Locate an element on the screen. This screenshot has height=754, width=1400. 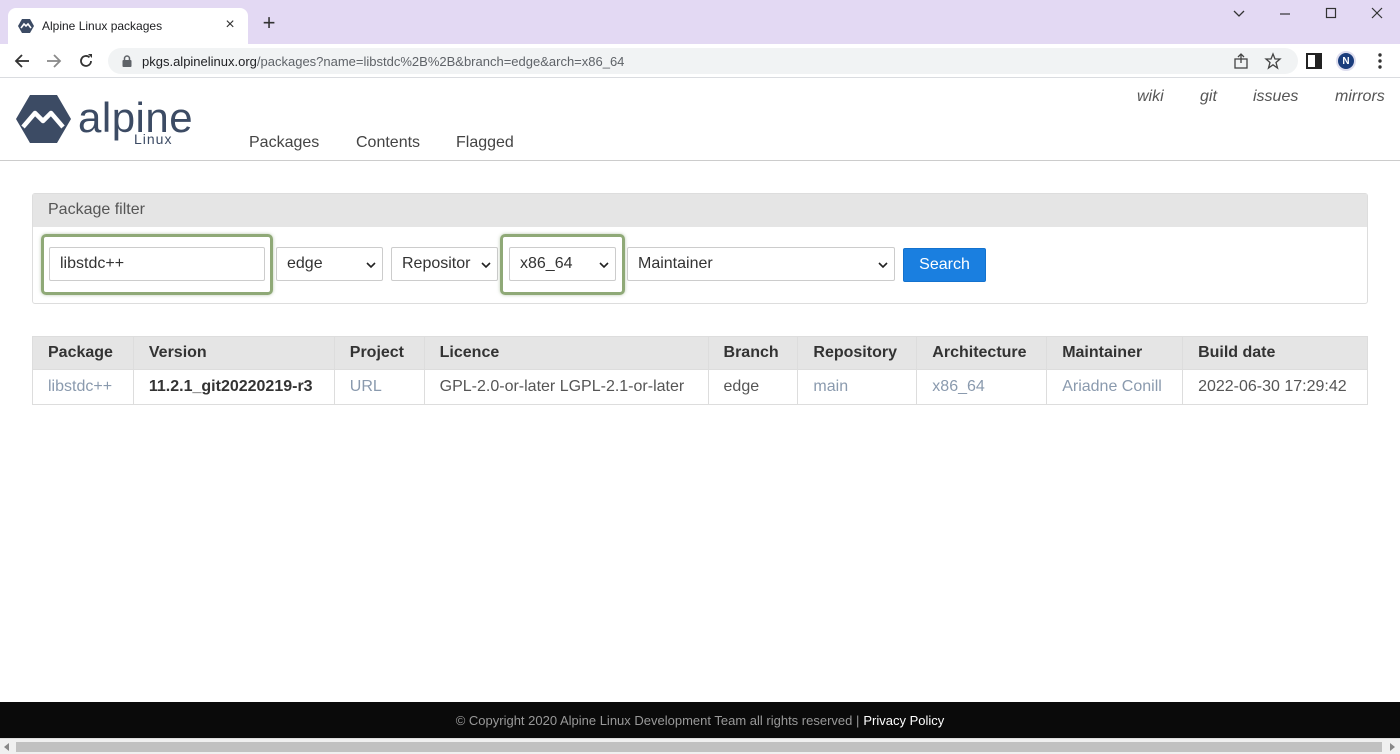
header-maintainer: Maintainer is located at coordinates (1115, 353).